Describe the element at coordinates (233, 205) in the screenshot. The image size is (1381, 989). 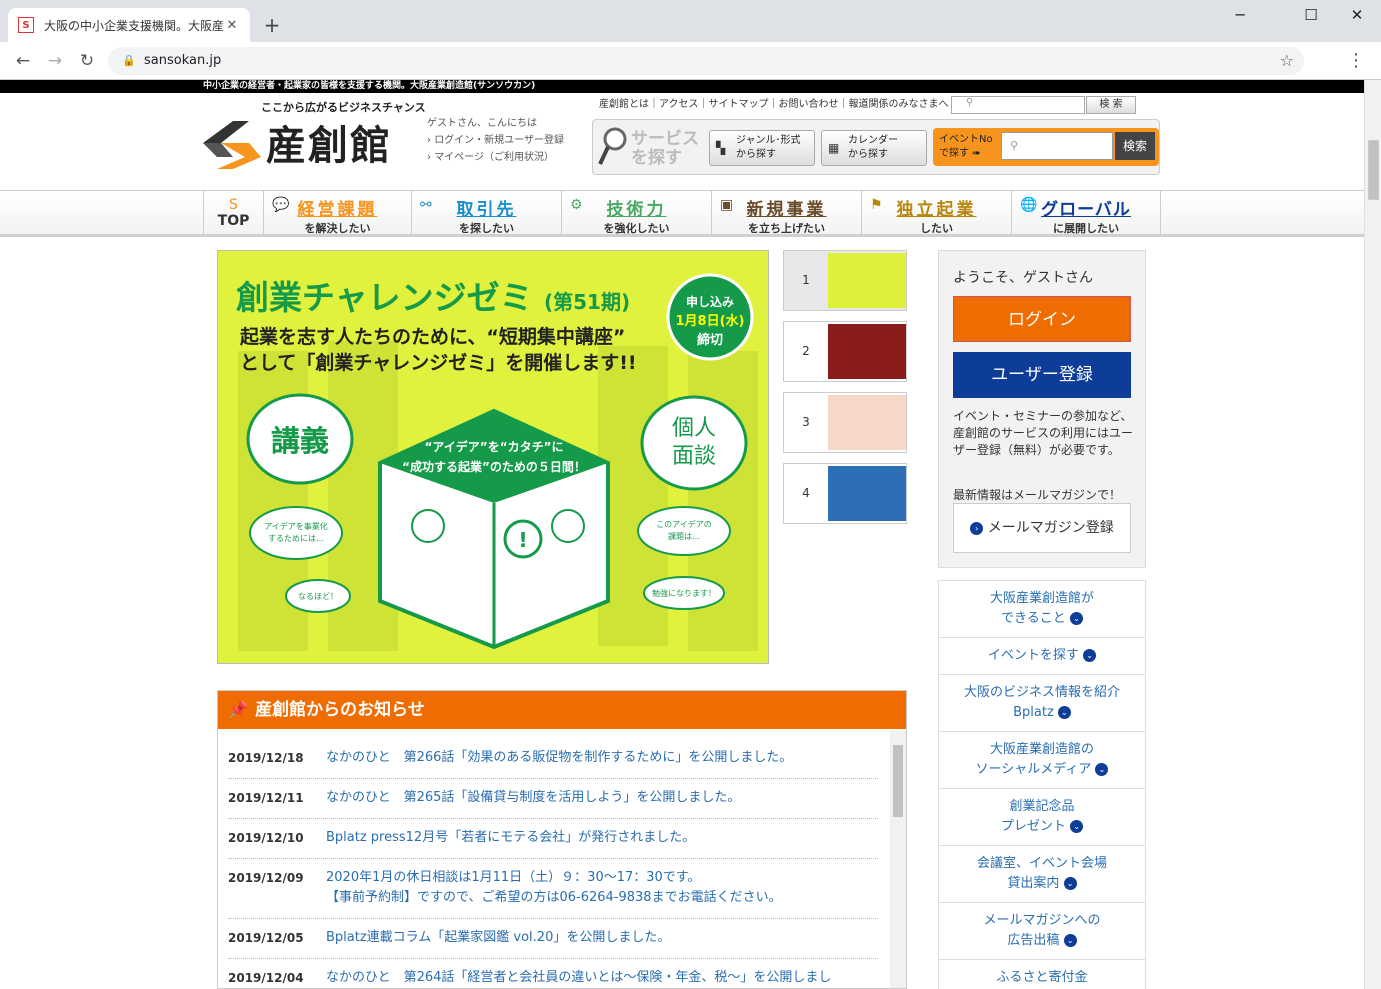
I see `logo-small-icon: S` at that location.